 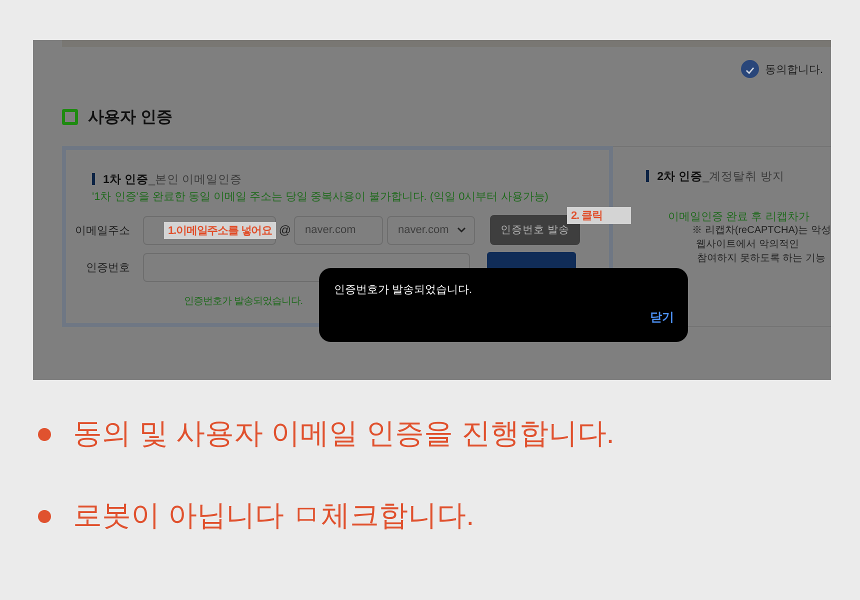 I want to click on annotation-label: 1.이메일주소를 넣어요, so click(x=220, y=230).